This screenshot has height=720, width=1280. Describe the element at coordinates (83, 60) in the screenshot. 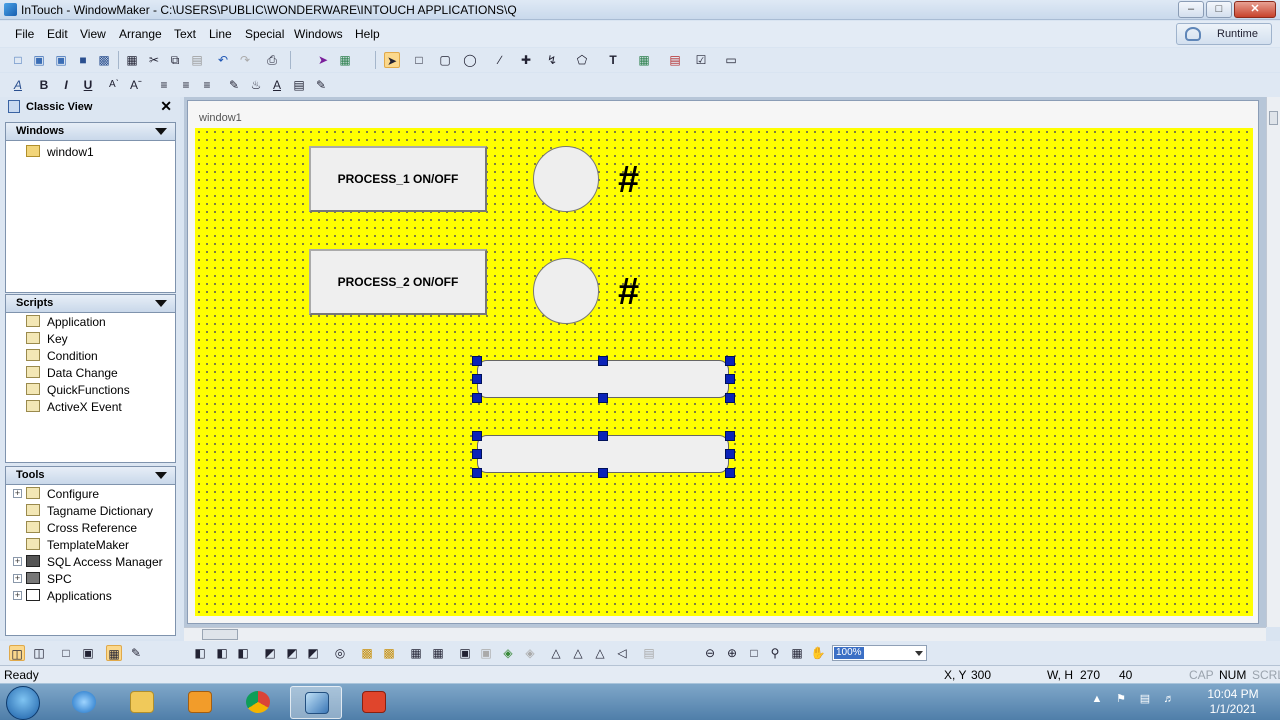

I see `save-icon: ■` at that location.